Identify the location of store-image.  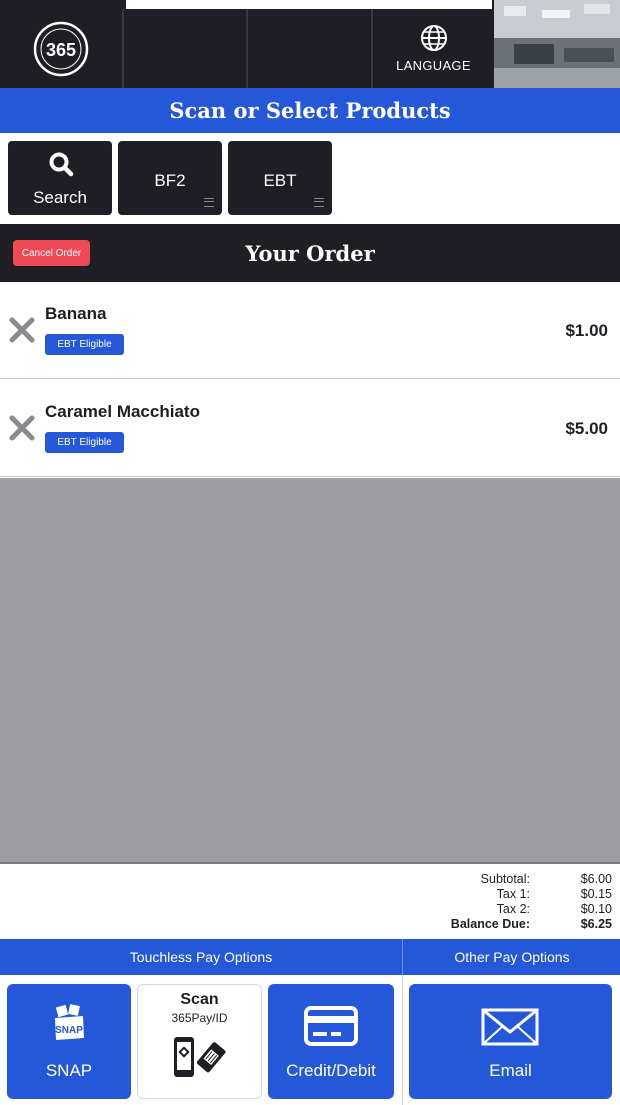
(557, 44).